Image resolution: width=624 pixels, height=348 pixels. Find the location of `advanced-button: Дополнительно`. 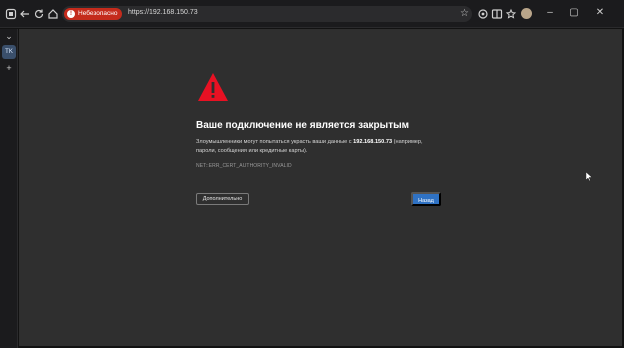

advanced-button: Дополнительно is located at coordinates (222, 199).